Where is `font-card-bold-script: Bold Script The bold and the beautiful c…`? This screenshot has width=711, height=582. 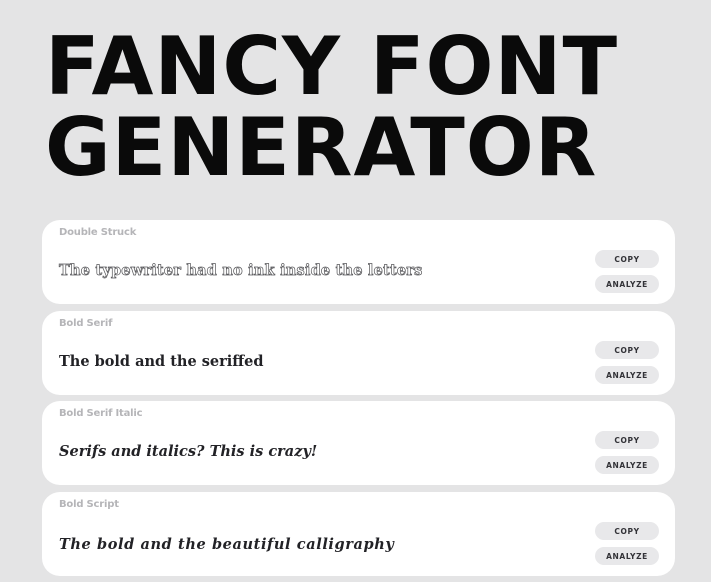
font-card-bold-script: Bold Script The bold and the beautiful c… is located at coordinates (358, 534).